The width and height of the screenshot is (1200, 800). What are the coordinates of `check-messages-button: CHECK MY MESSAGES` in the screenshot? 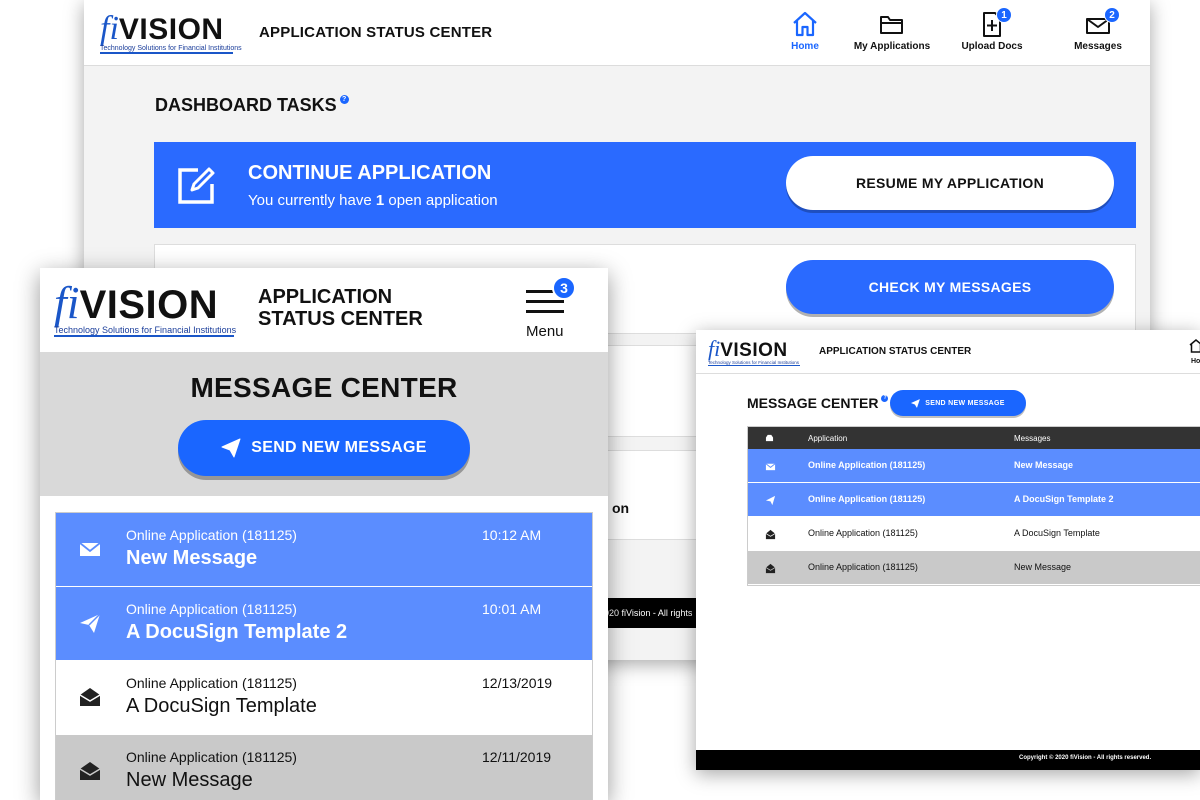 It's located at (950, 287).